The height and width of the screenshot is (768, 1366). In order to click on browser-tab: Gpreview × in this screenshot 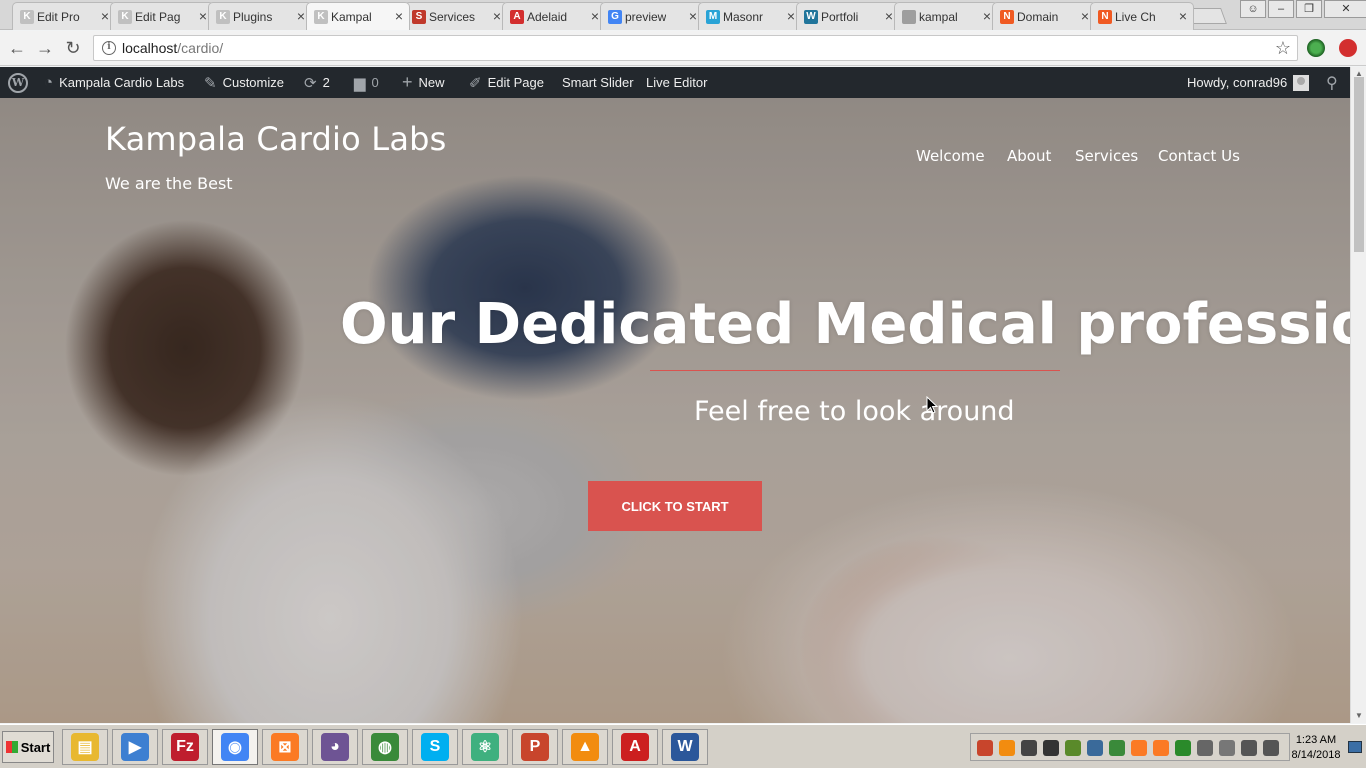, I will do `click(652, 16)`.